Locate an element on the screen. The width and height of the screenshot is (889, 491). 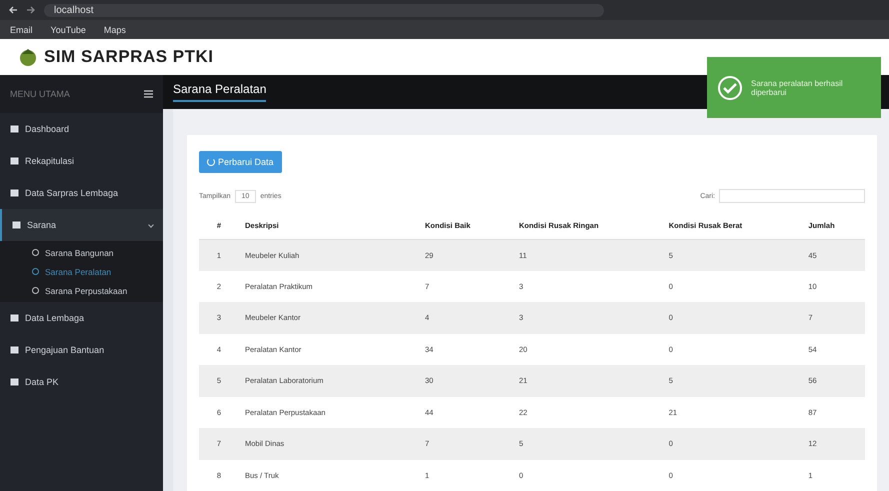
sidebar-item: Pengajuan Bantuan is located at coordinates (81, 350).